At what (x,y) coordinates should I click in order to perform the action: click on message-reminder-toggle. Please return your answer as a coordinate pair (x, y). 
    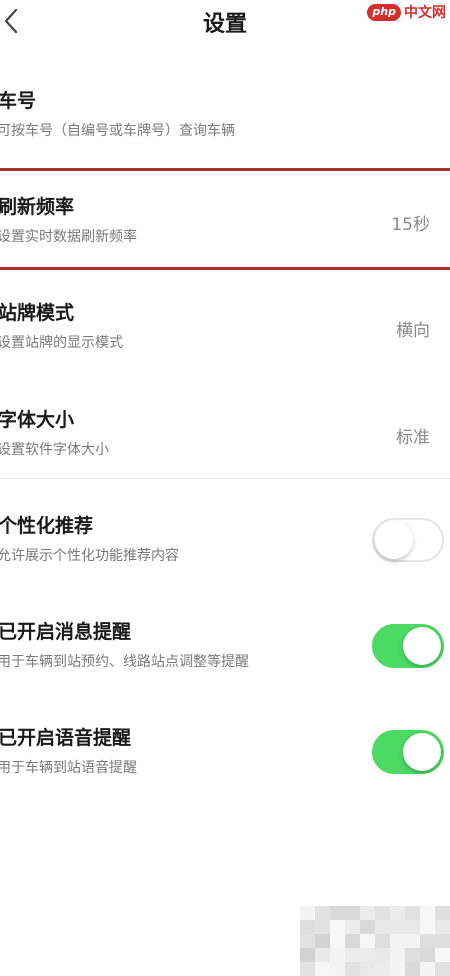
    Looking at the image, I should click on (408, 646).